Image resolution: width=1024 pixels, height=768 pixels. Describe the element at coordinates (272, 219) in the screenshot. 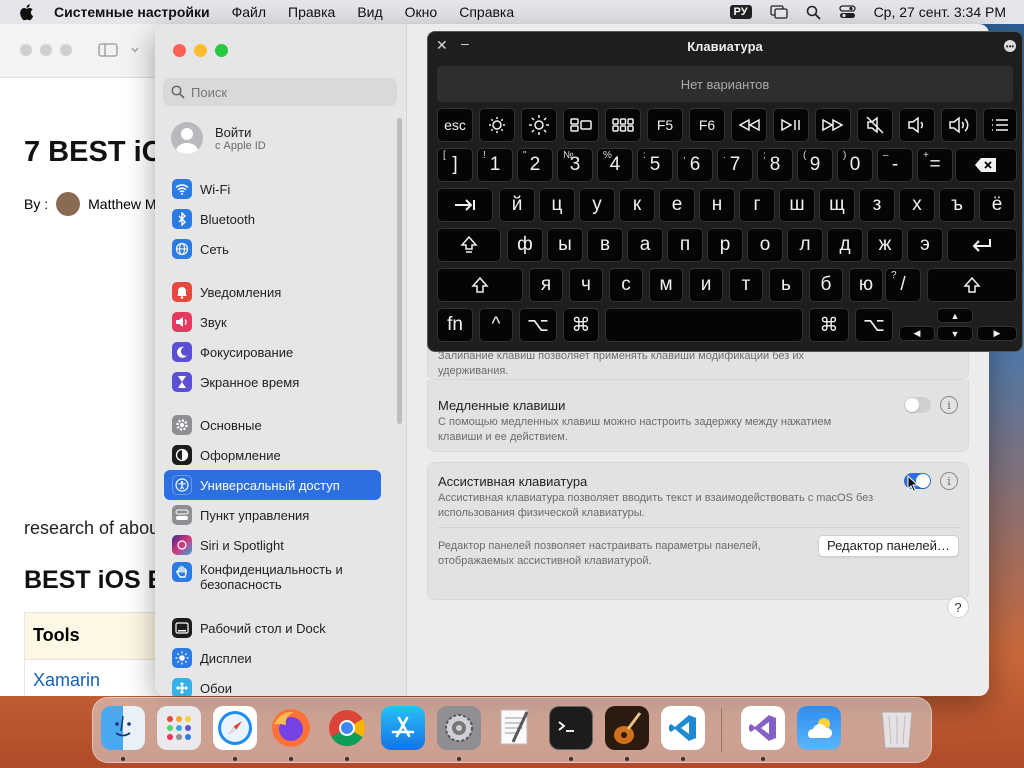

I see `sidebar-item-bluetooth: Bluetooth` at that location.